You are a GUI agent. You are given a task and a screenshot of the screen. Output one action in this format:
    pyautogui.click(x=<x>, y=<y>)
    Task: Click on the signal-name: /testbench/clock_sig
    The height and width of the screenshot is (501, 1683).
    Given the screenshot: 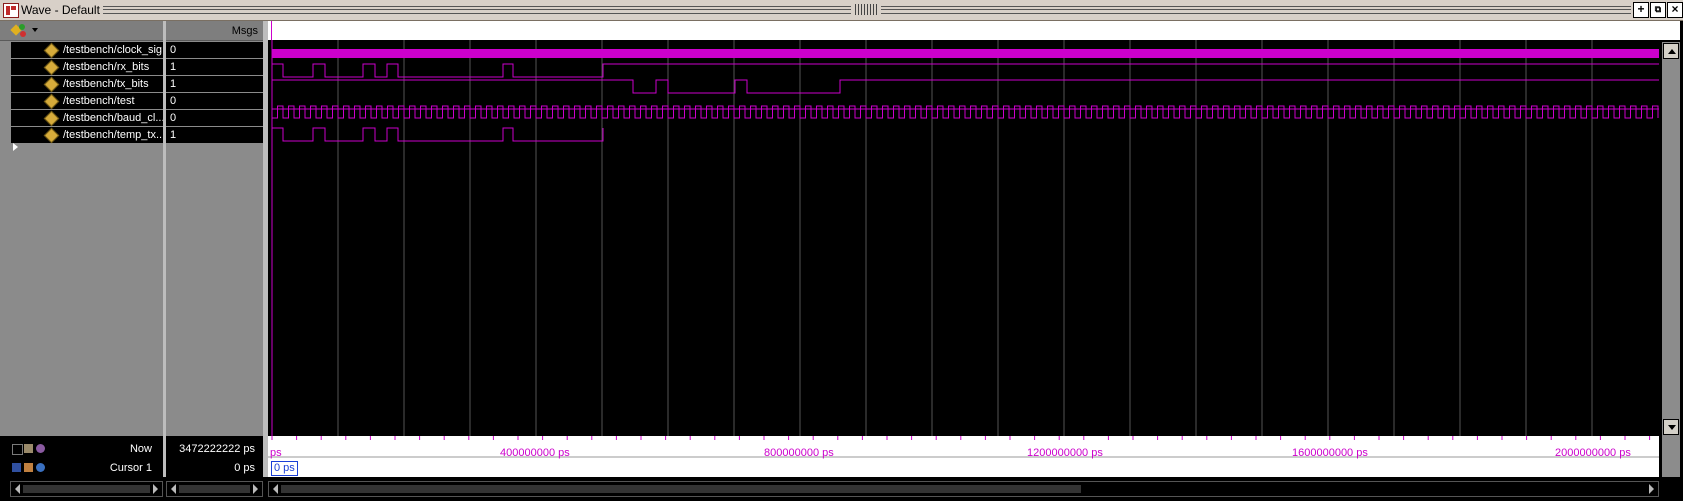 What is the action you would take?
    pyautogui.click(x=113, y=50)
    